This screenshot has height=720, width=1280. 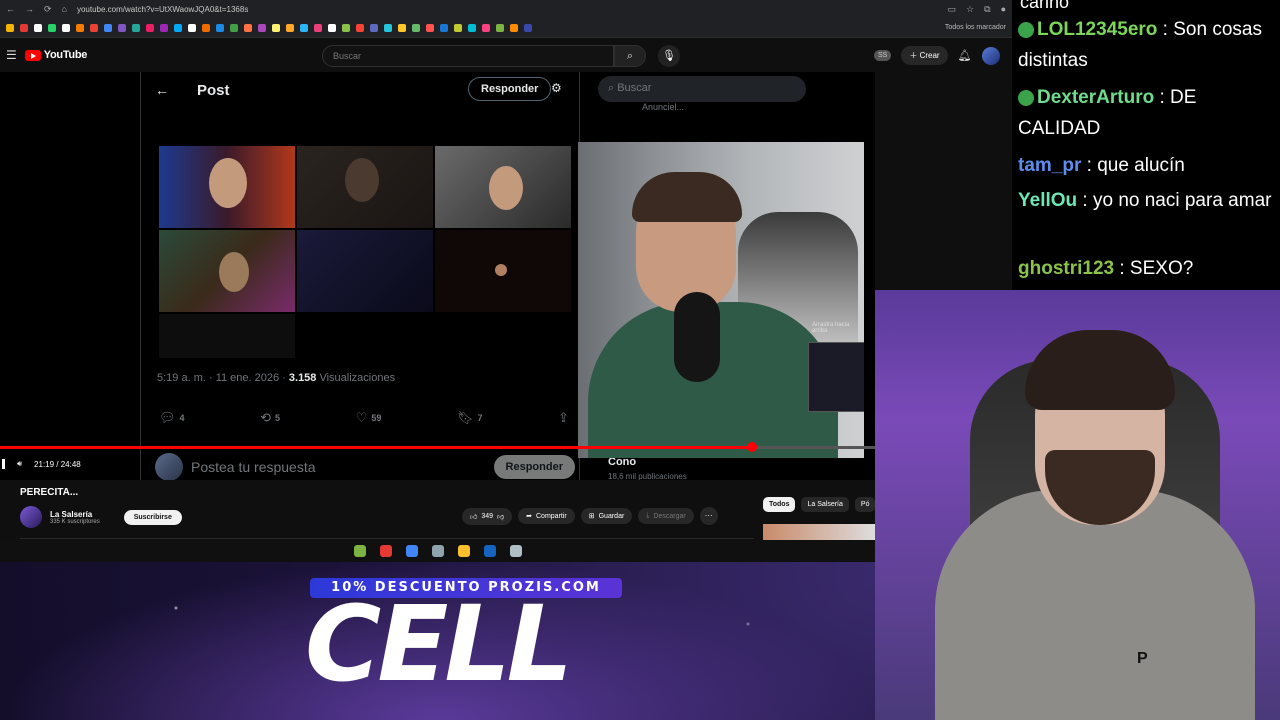 What do you see at coordinates (546, 516) in the screenshot?
I see `share-button: ➦ Compartir` at bounding box center [546, 516].